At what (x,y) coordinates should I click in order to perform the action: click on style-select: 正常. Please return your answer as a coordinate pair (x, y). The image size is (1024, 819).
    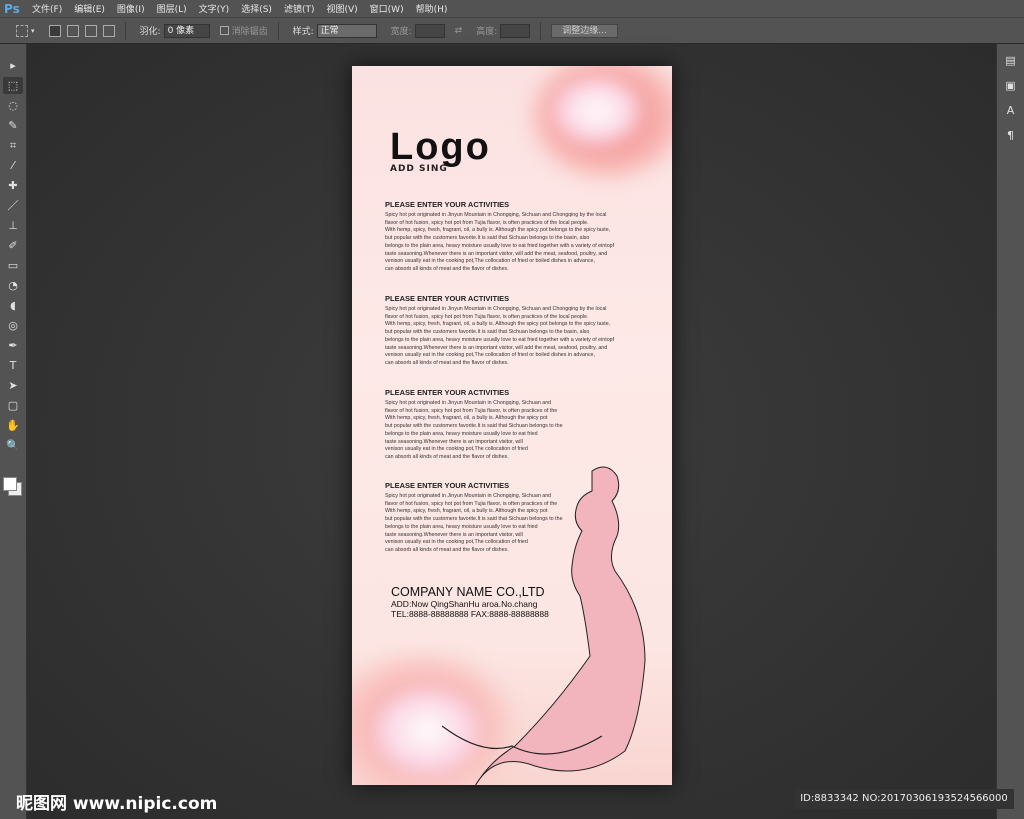
    Looking at the image, I should click on (346, 30).